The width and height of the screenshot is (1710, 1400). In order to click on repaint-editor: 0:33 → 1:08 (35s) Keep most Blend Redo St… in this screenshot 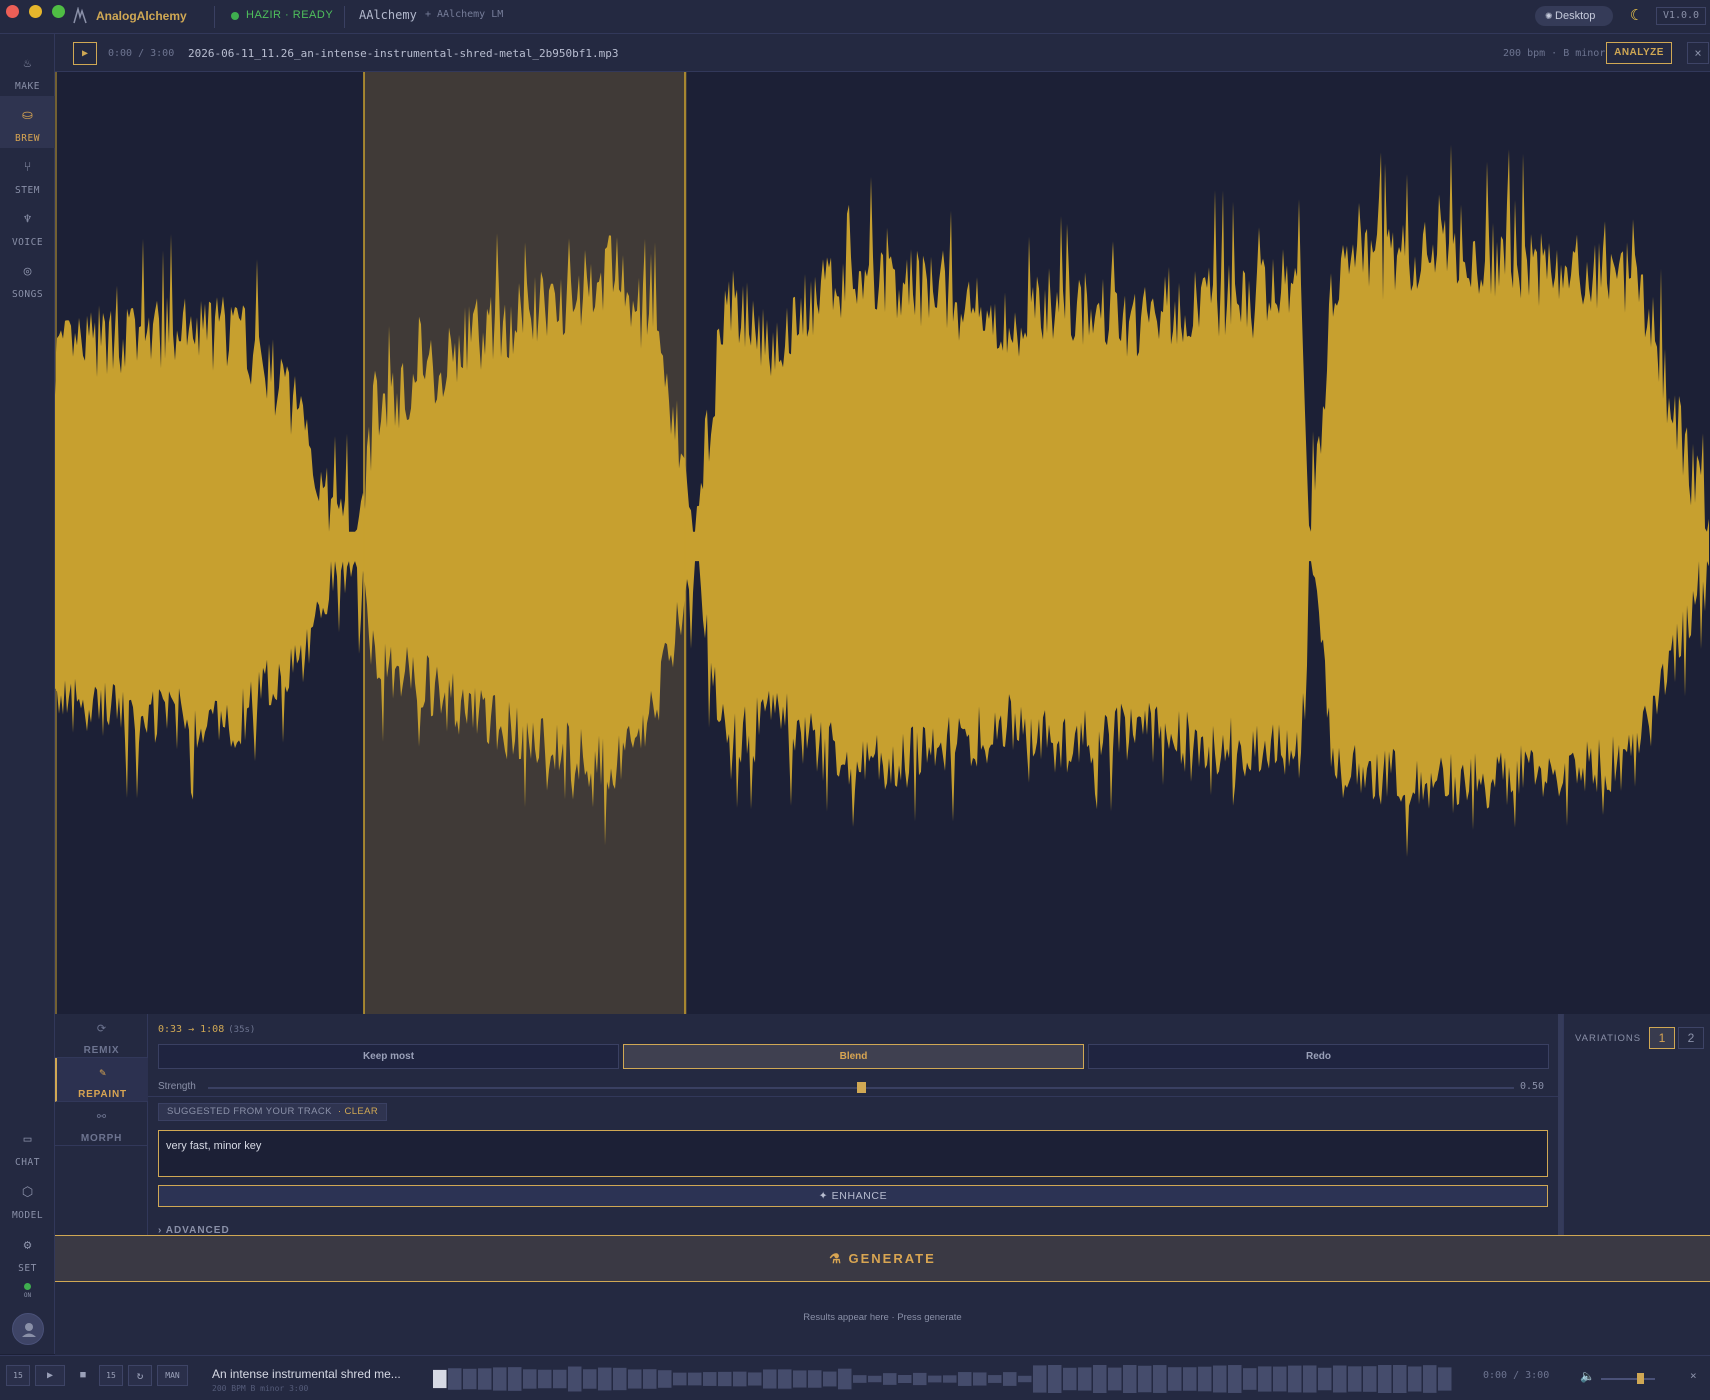, I will do `click(853, 1125)`.